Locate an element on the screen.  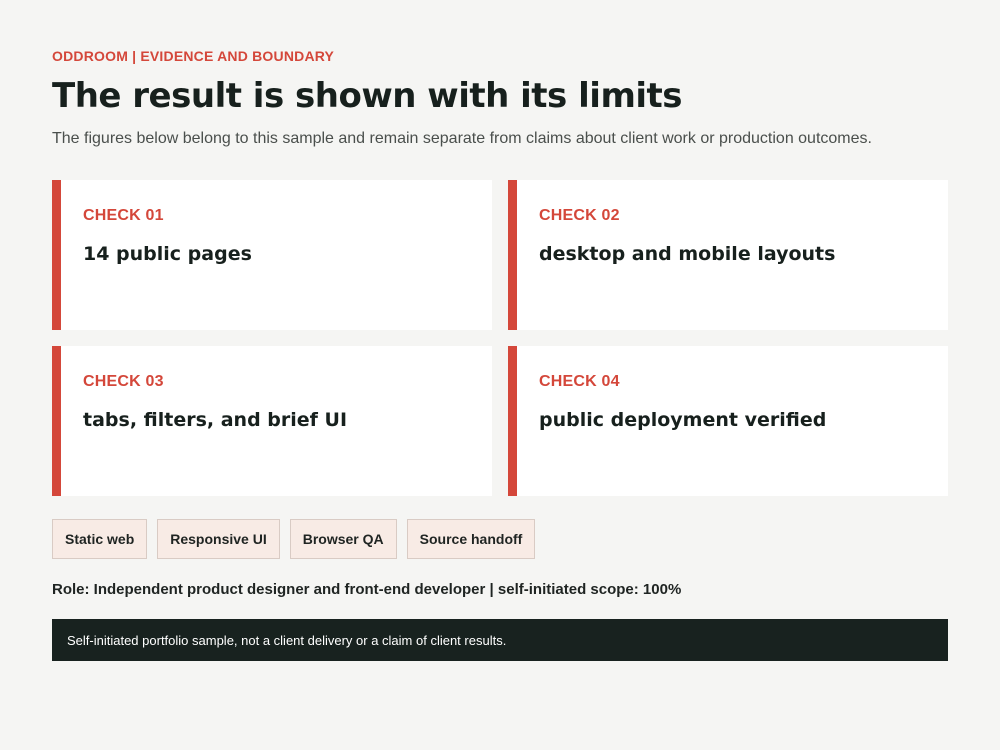
check-card: CHECK 02 desktop and mobile layouts is located at coordinates (728, 255).